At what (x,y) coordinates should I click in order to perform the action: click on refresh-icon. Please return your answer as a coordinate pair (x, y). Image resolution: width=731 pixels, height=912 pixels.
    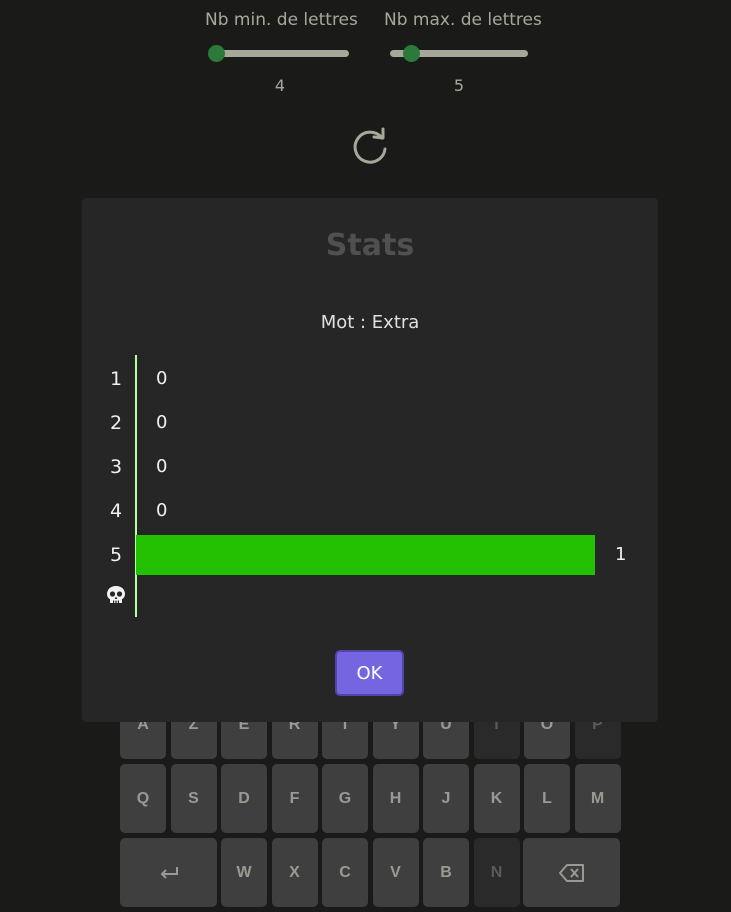
    Looking at the image, I should click on (370, 145).